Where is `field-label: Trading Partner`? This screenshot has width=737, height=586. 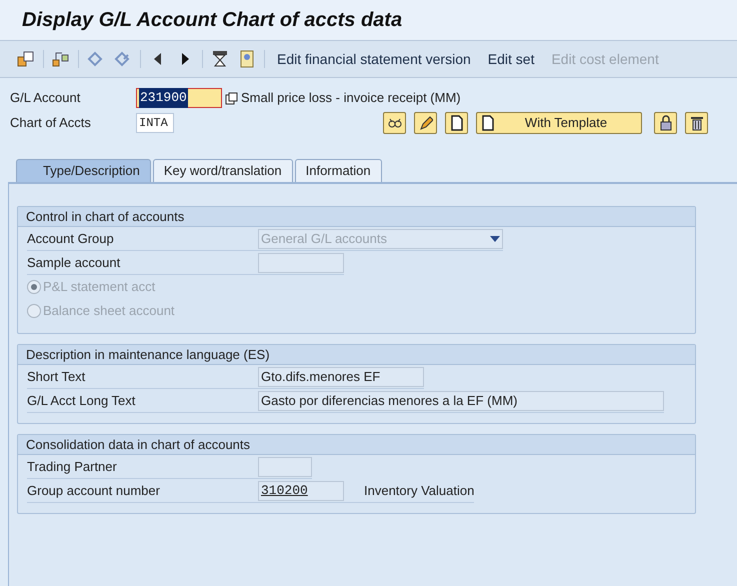
field-label: Trading Partner is located at coordinates (72, 467).